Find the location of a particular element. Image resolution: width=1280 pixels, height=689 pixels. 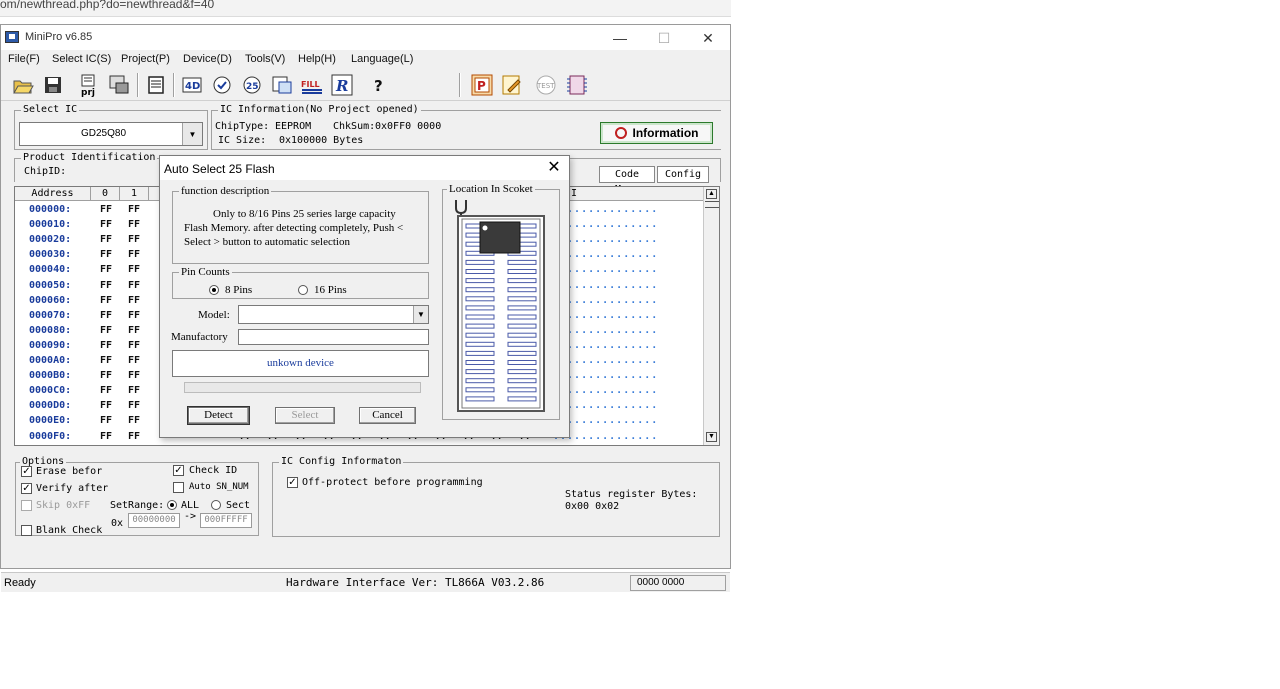

edit-icon is located at coordinates (512, 85).